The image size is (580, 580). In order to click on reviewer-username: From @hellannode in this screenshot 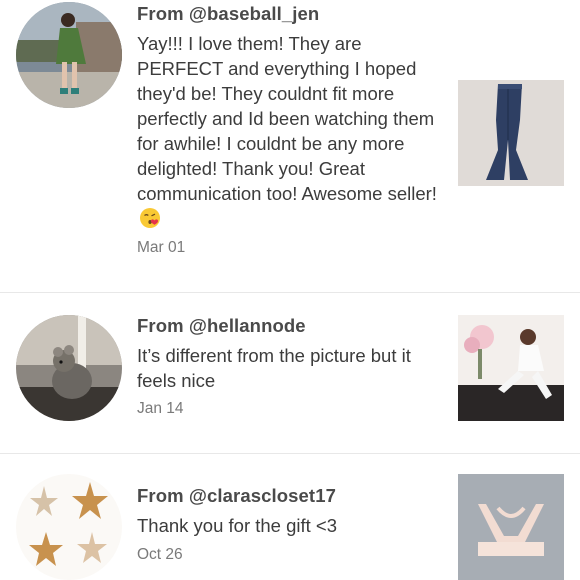, I will do `click(221, 326)`.